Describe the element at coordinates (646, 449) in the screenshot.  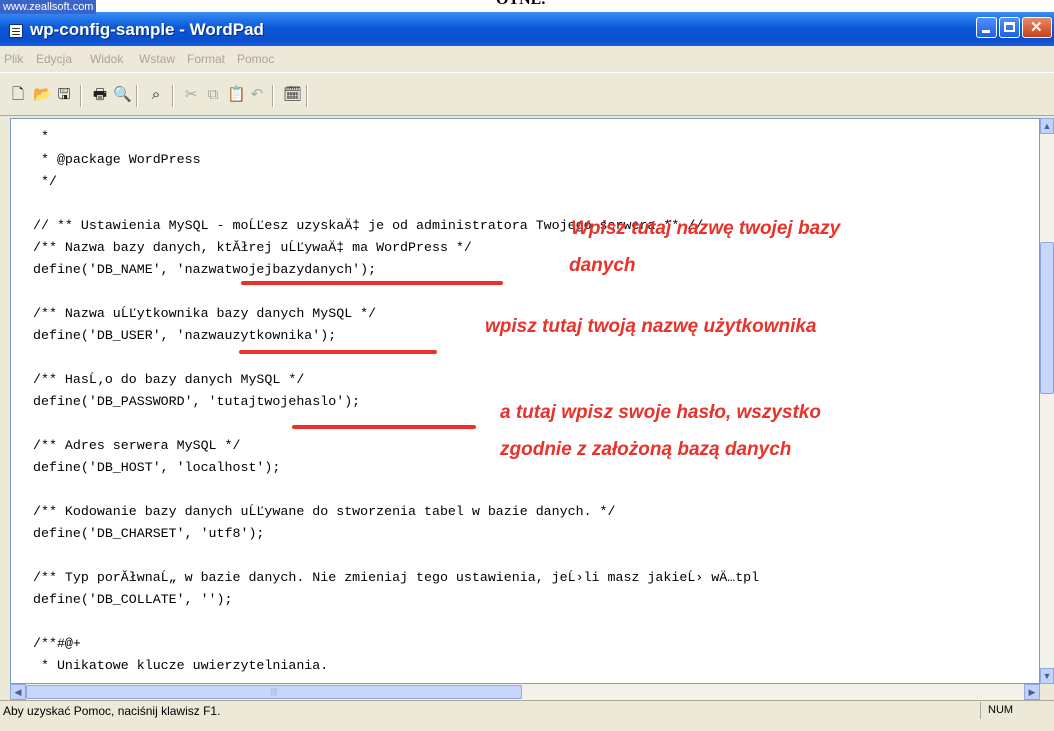
I see `annotation-db-password-cont: zgodnie z założoną bazą danych` at that location.